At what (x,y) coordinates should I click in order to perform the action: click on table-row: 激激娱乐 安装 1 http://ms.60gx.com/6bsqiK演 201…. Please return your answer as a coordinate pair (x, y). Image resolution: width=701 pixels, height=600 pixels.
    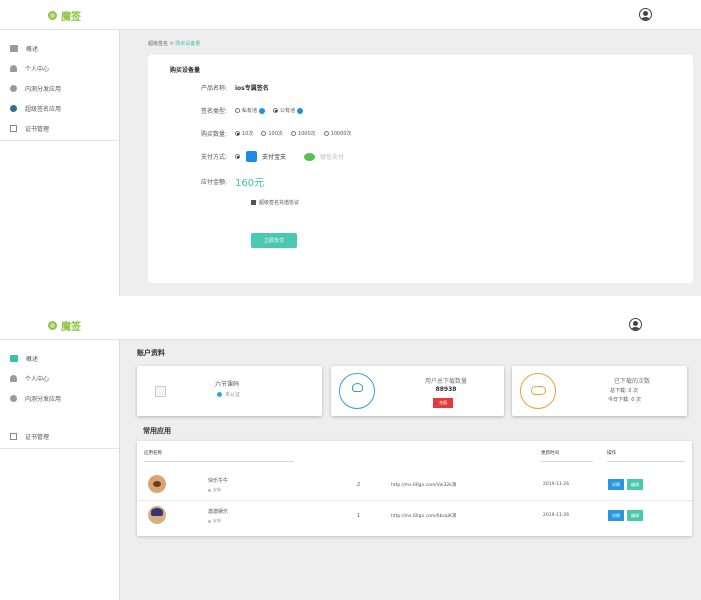
    Looking at the image, I should click on (414, 515).